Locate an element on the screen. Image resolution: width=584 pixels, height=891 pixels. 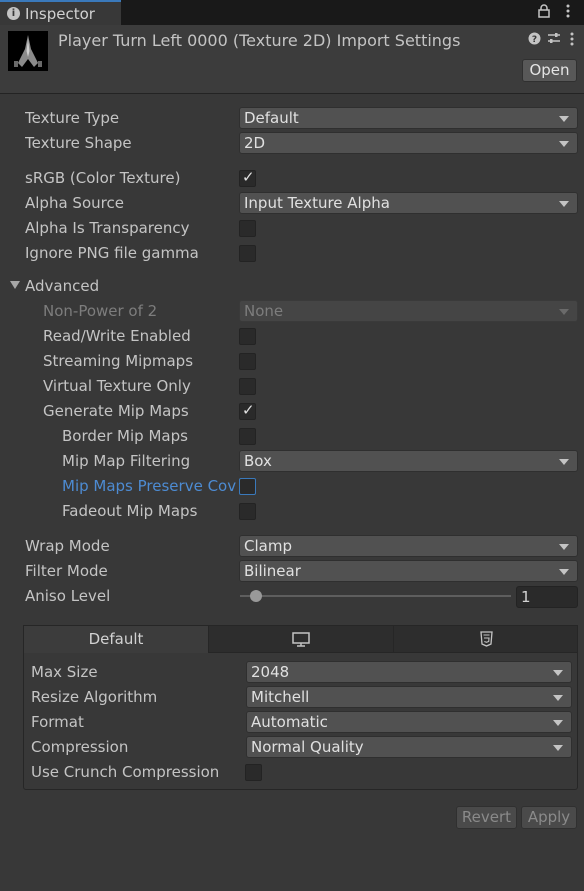
ignore-png-gamma-label: Ignore PNG file gamma is located at coordinates (112, 253).